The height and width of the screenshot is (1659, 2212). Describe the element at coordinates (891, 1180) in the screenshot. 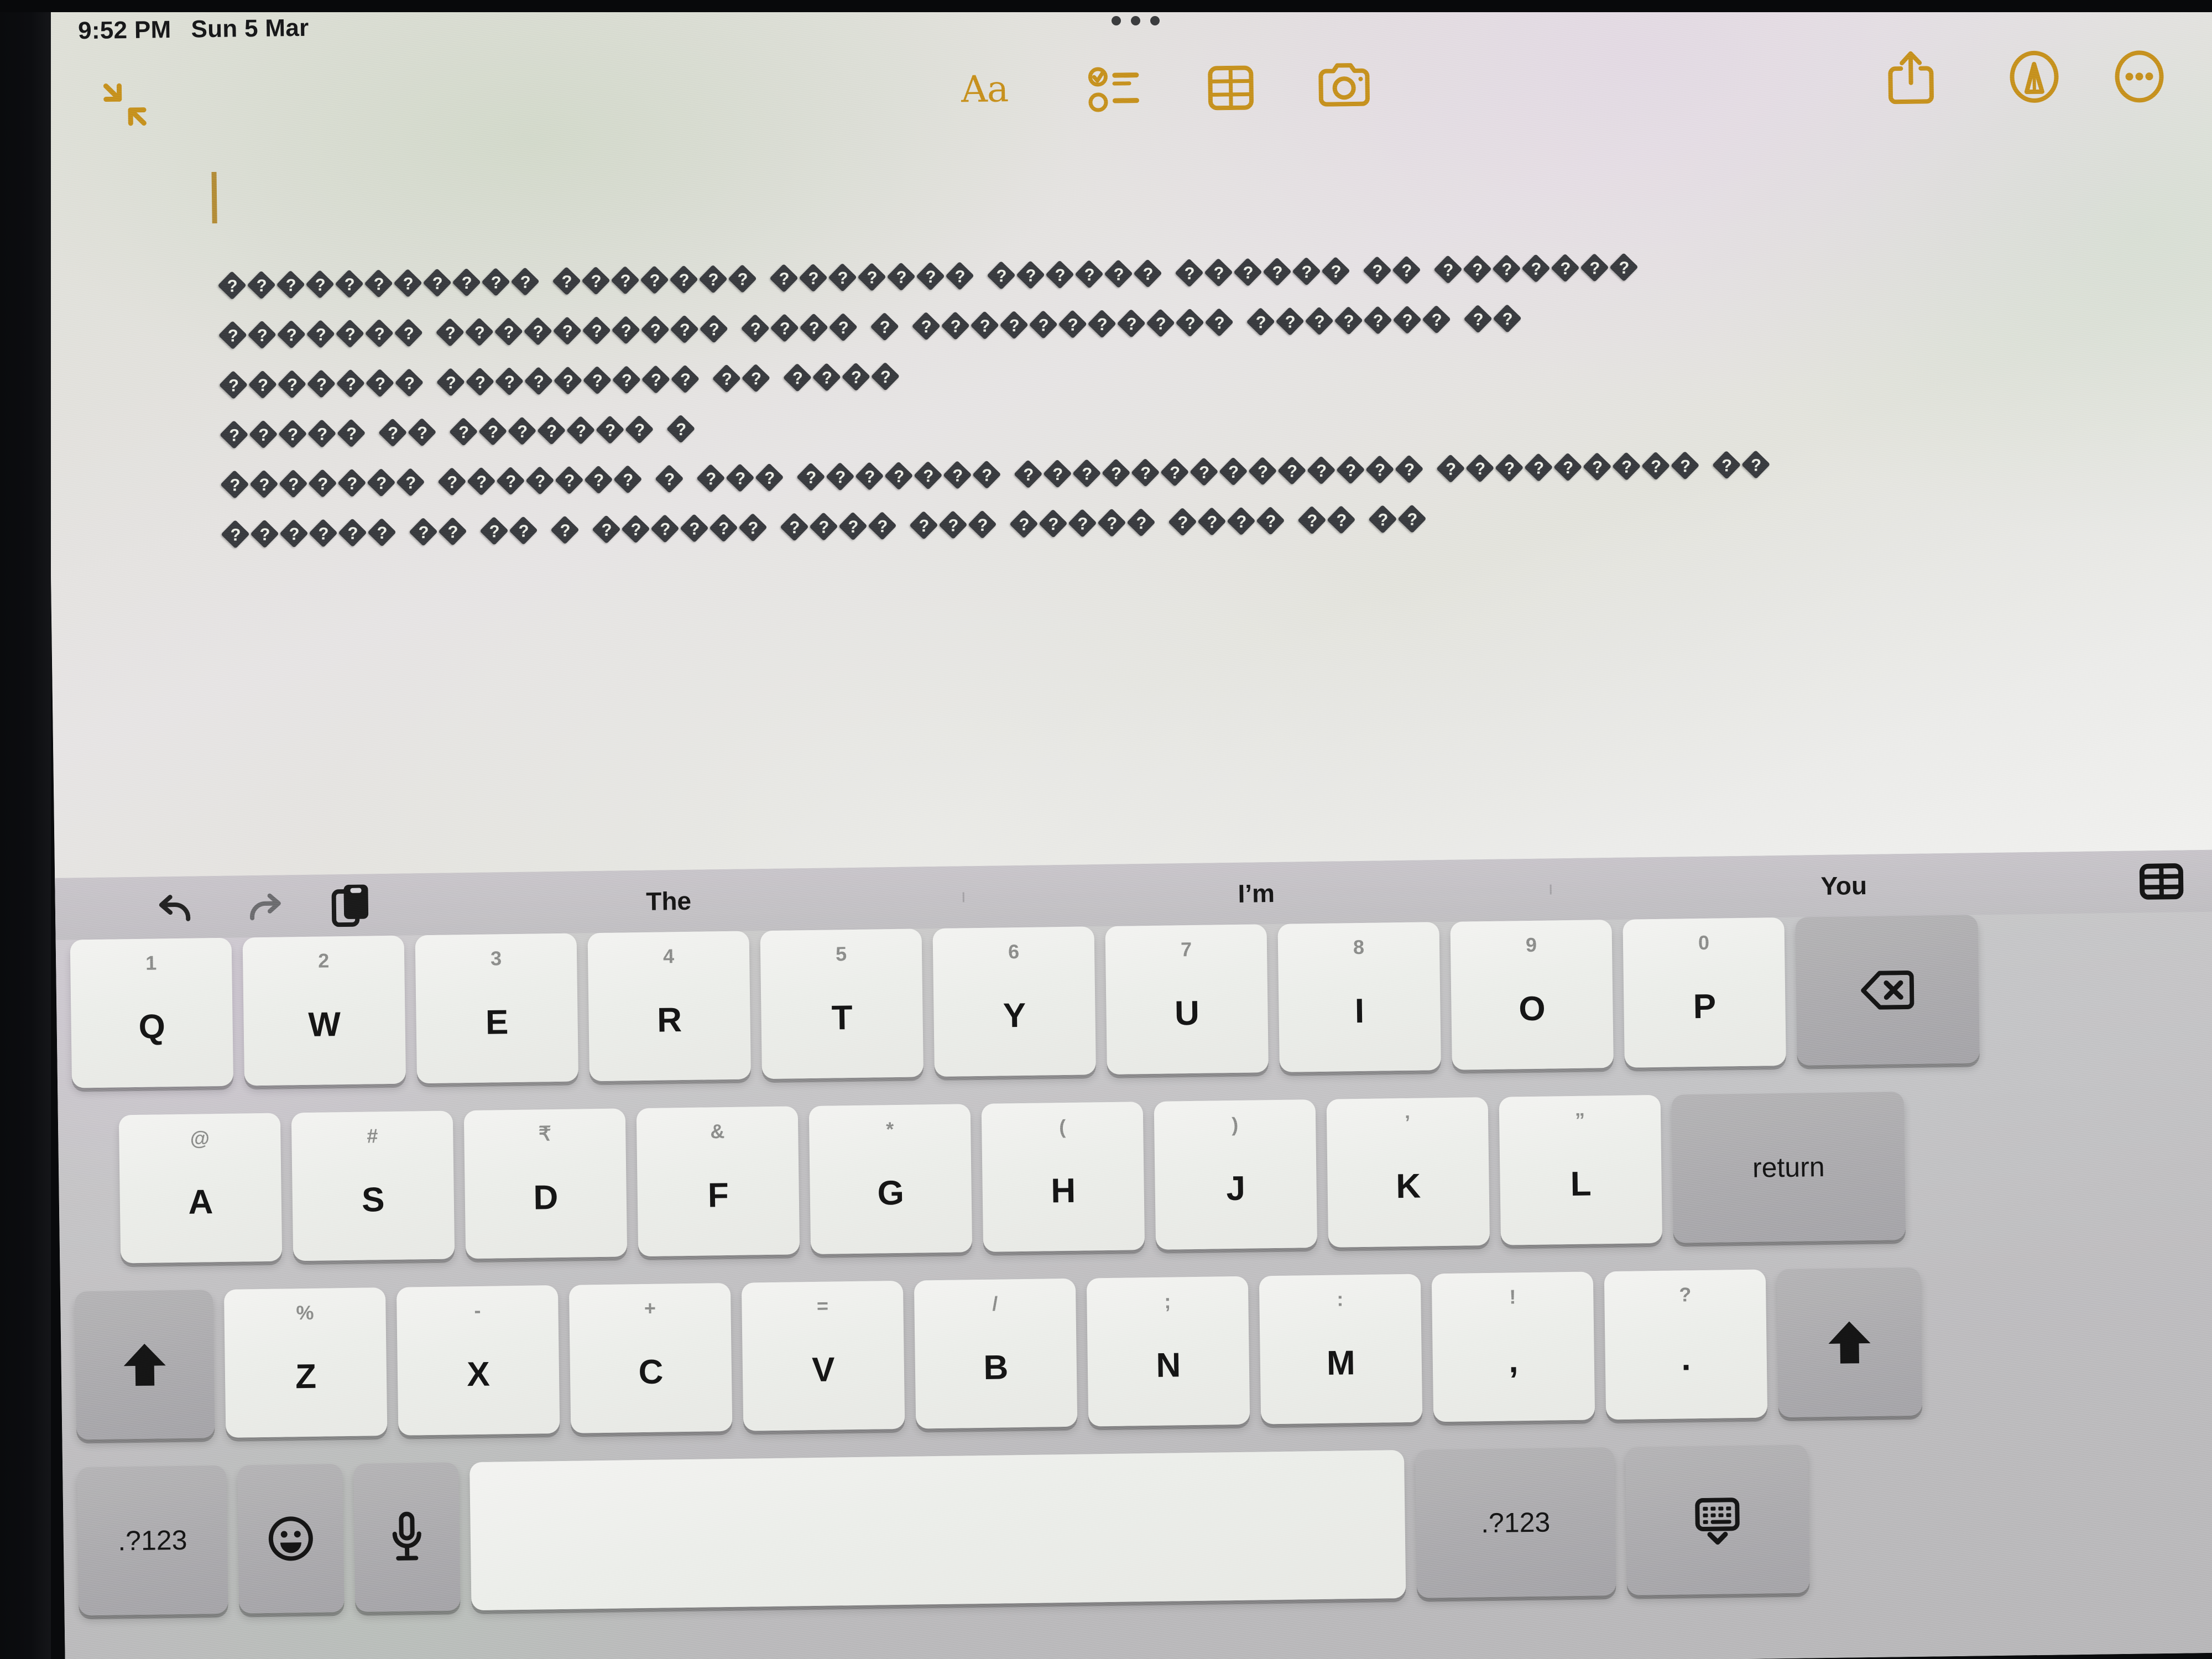

I see `key-g: * G` at that location.